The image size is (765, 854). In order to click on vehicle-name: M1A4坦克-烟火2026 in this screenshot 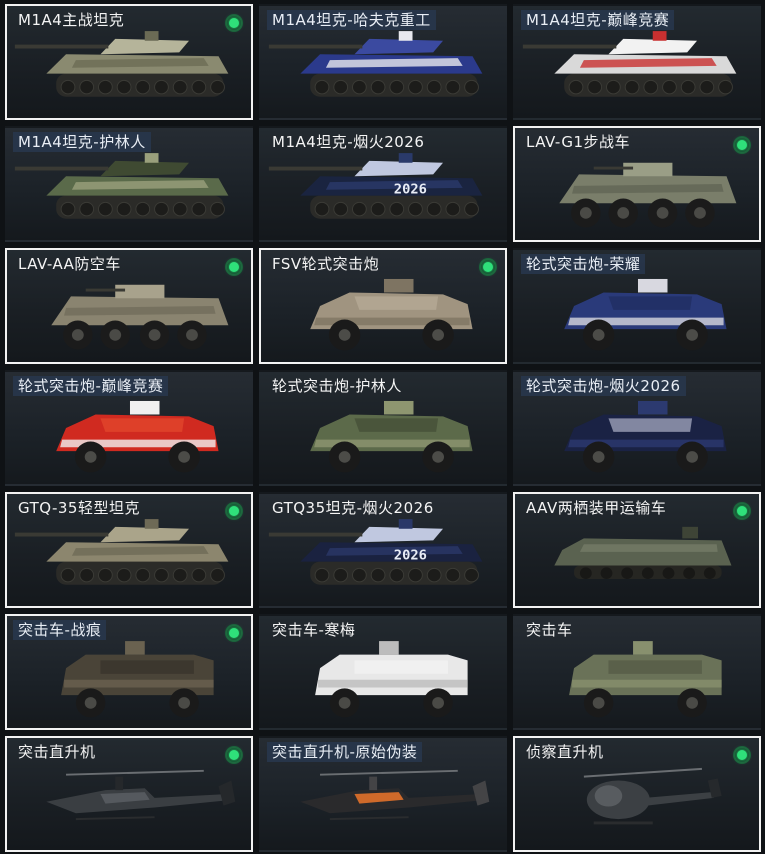, I will do `click(348, 142)`.